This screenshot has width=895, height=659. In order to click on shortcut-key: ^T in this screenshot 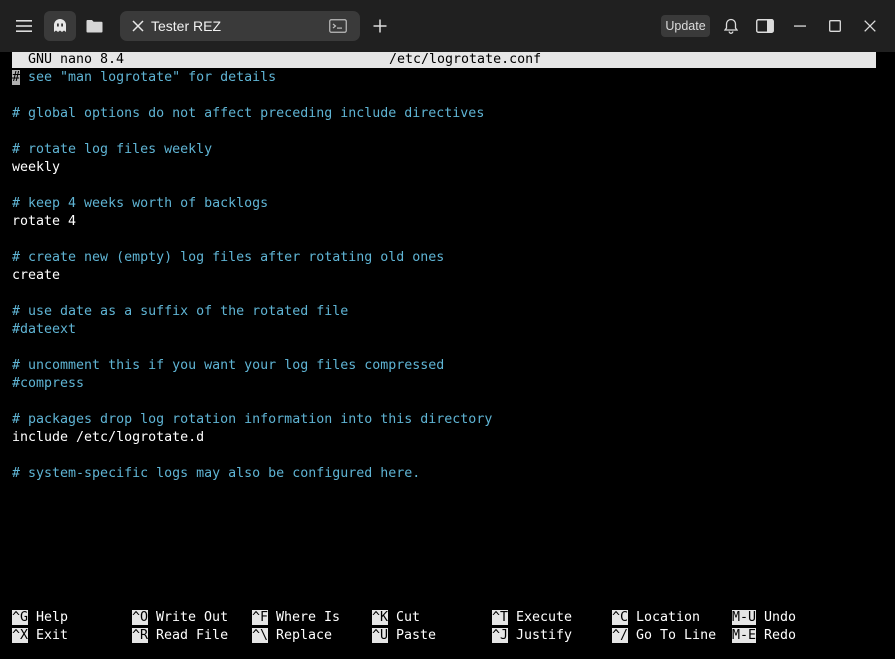, I will do `click(500, 617)`.